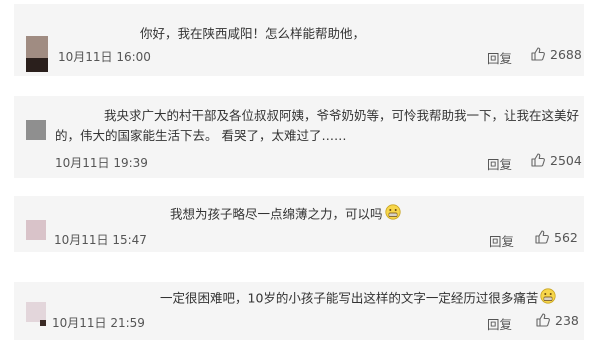 The height and width of the screenshot is (344, 591). What do you see at coordinates (98, 323) in the screenshot?
I see `comment-time: 10月11日 21:59` at bounding box center [98, 323].